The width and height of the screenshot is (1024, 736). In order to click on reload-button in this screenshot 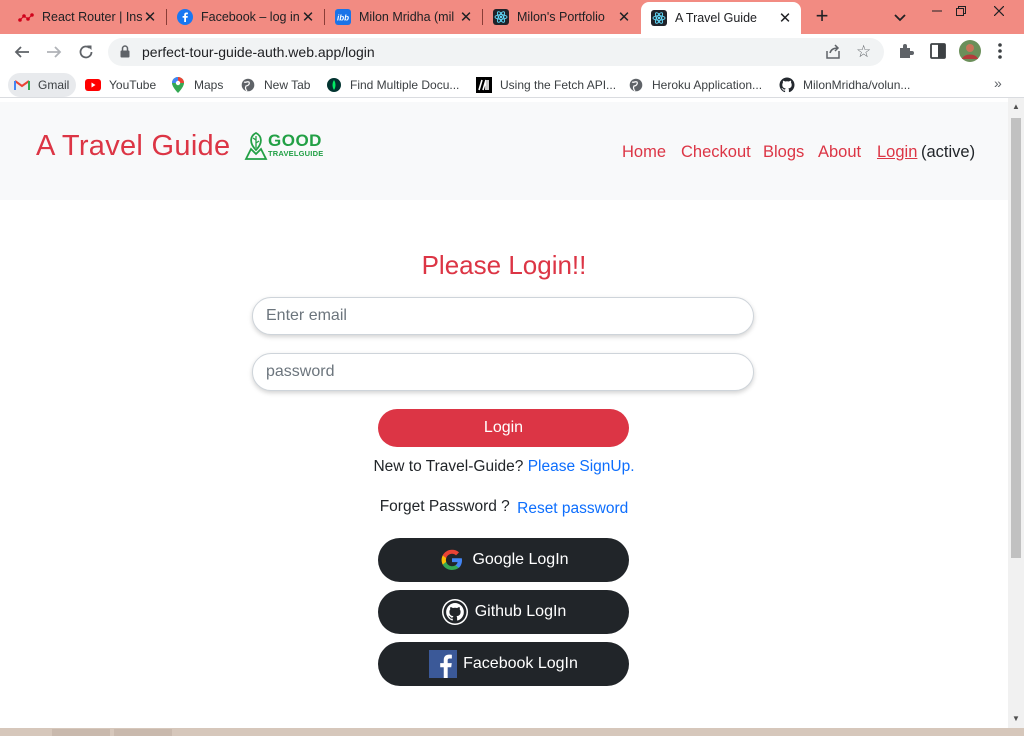, I will do `click(86, 52)`.